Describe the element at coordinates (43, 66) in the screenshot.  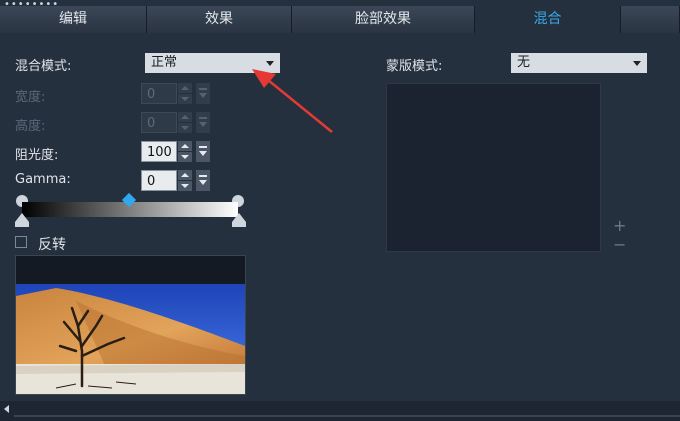
I see `blend-mode-label: 混合模式:` at that location.